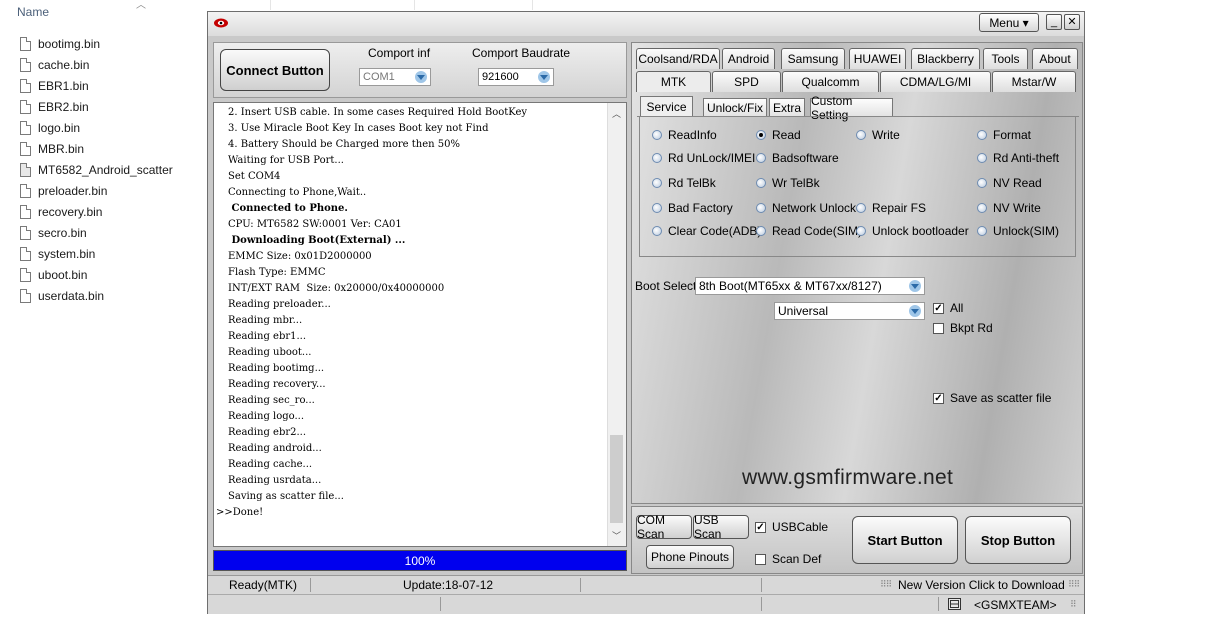  I want to click on new-version-link: New Version Click to Download, so click(981, 585).